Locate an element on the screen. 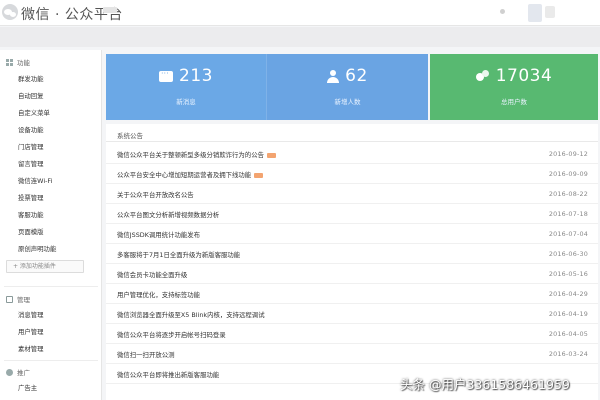 This screenshot has width=600, height=400. sidebar-item-wifi: 微信连Wi-Fi is located at coordinates (35, 180).